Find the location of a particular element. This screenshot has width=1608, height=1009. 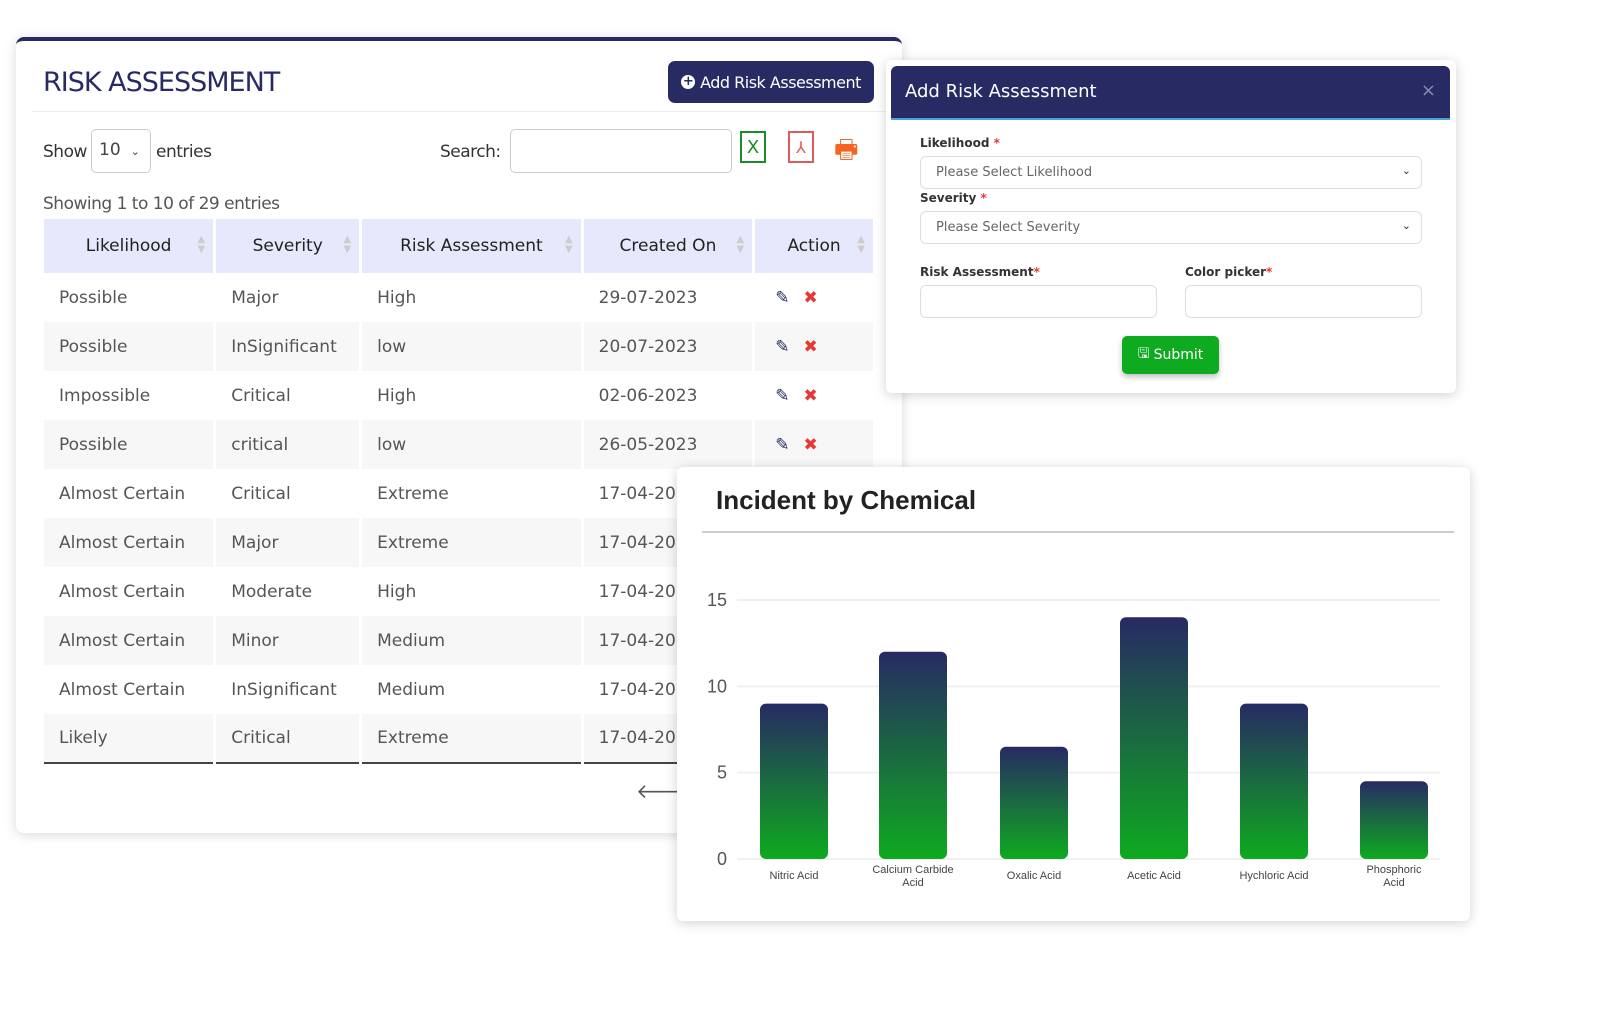

show-label: Show is located at coordinates (65, 152).